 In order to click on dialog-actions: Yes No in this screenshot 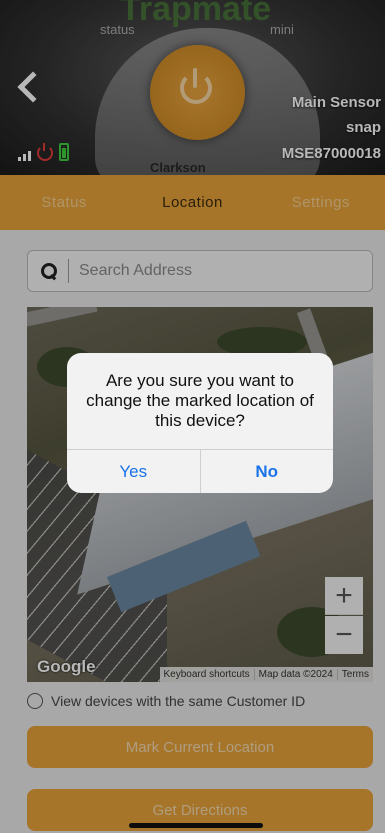, I will do `click(200, 471)`.